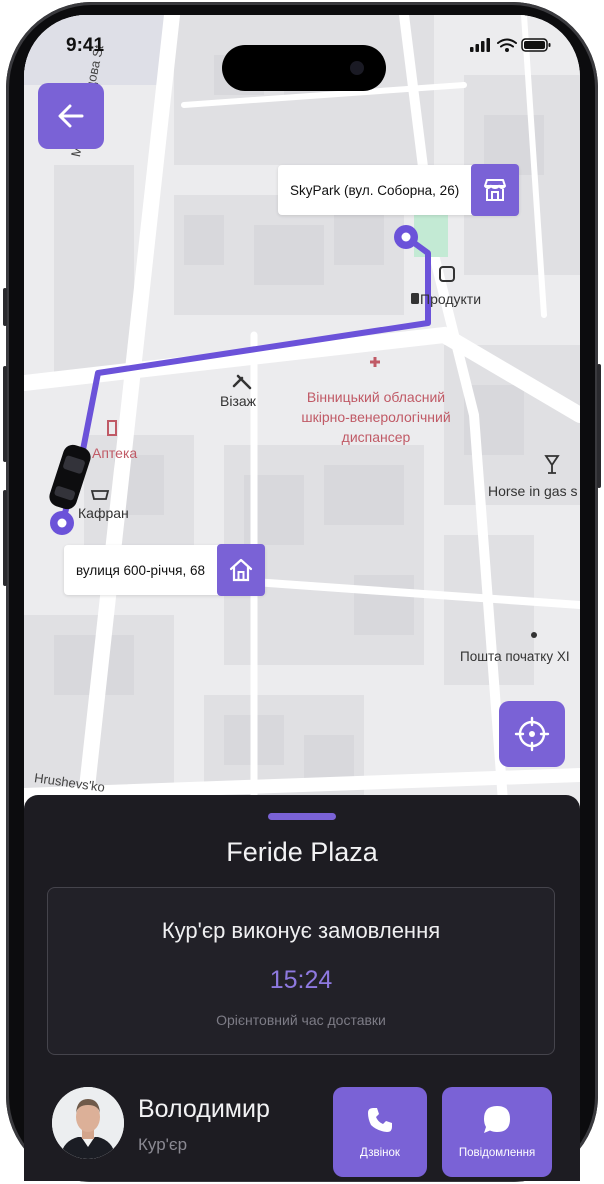  I want to click on eta-label: Орієнтовний час доставки, so click(301, 1020).